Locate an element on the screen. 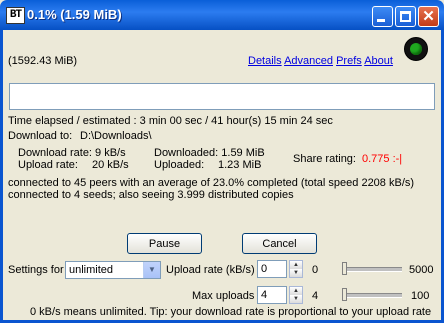 This screenshot has width=444, height=323. uploaded-value: 1.23 MiB is located at coordinates (240, 165).